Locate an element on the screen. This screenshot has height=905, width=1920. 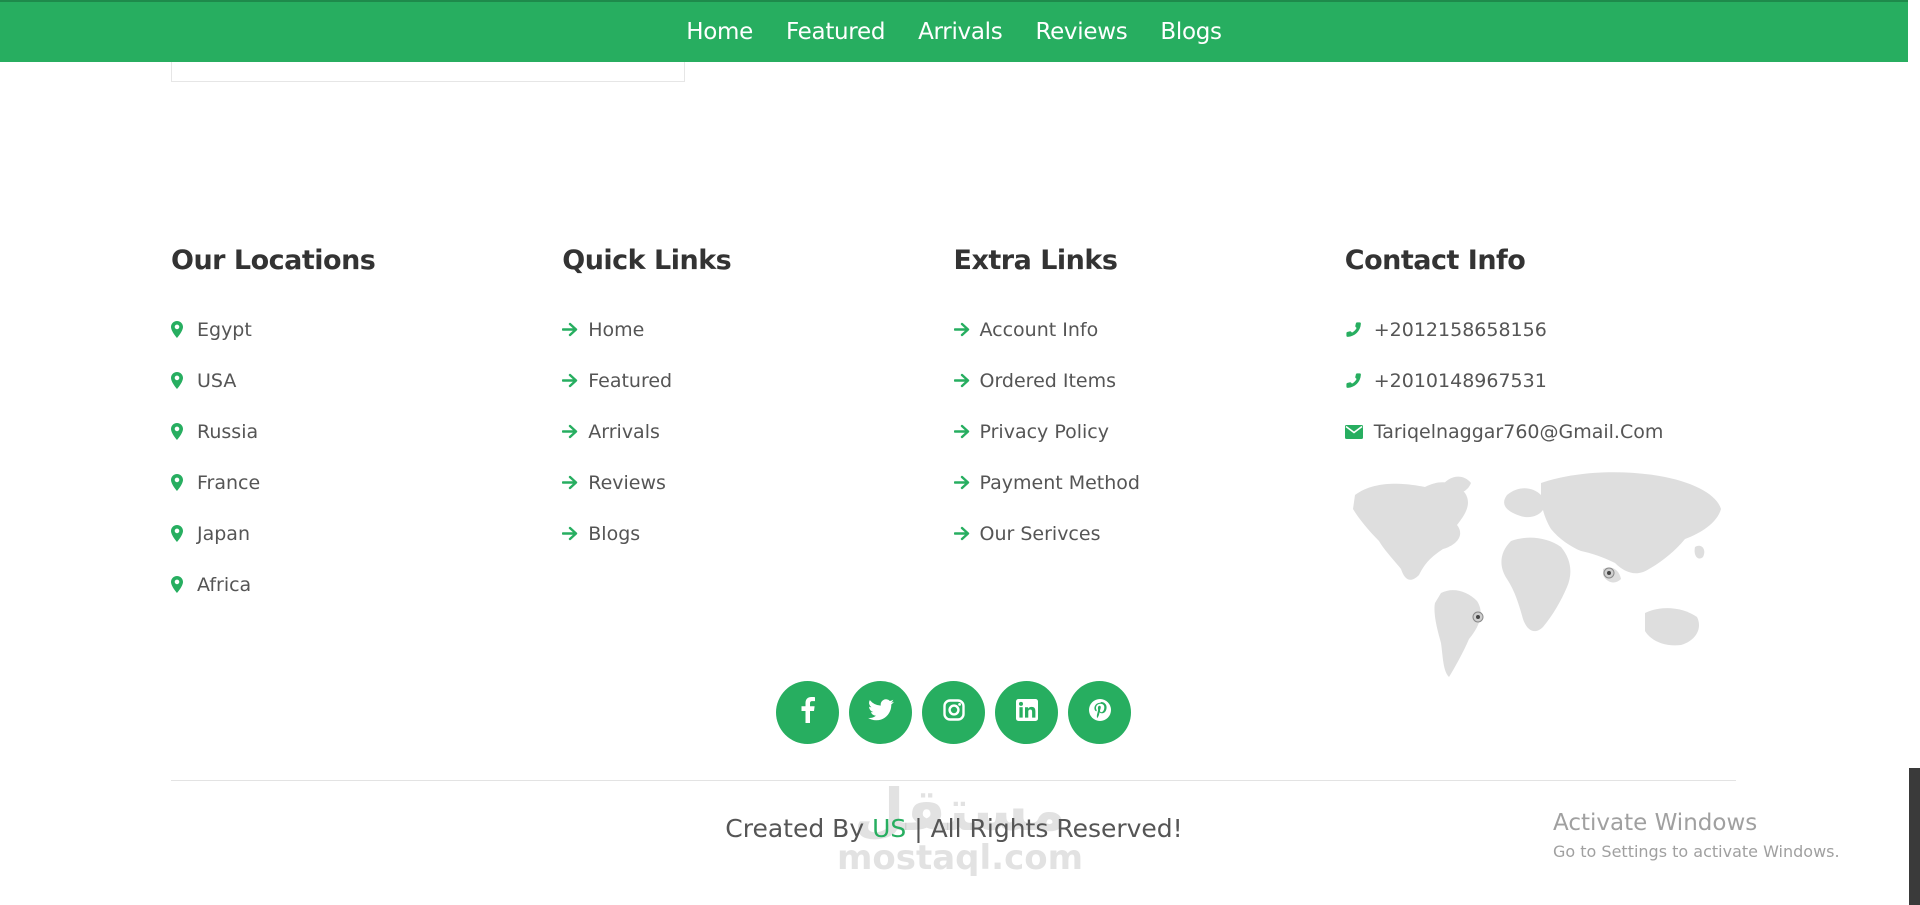
extra-link: Ordered Items is located at coordinates (1149, 380).